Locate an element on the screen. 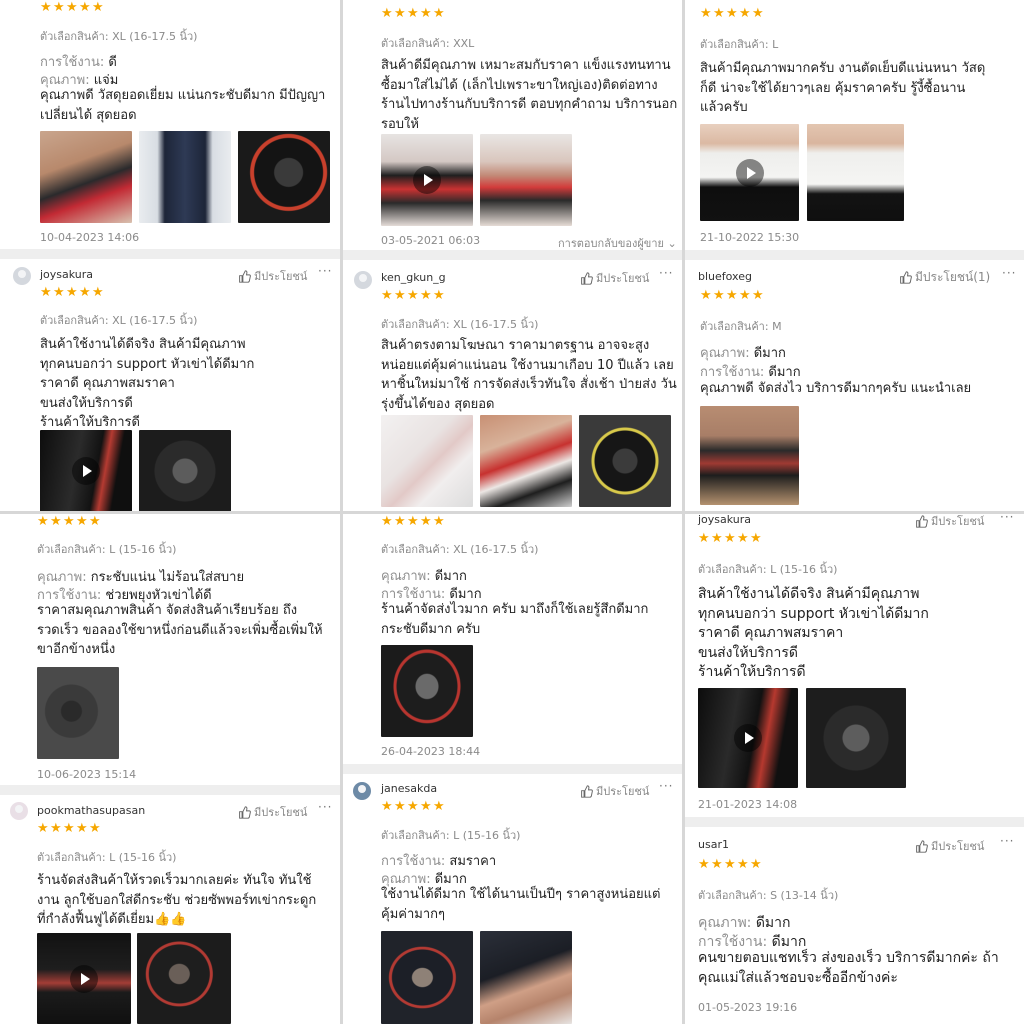  review-date: 03-05-2021 06:03 is located at coordinates (431, 240).